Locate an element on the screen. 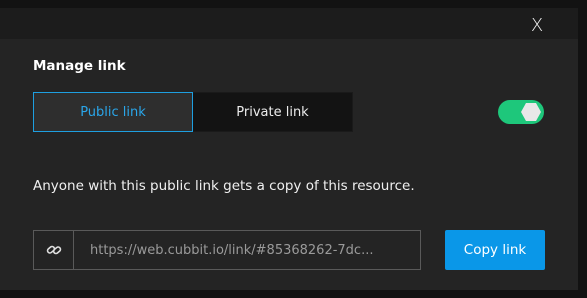 This screenshot has height=298, width=587. public-link-toggle is located at coordinates (521, 112).